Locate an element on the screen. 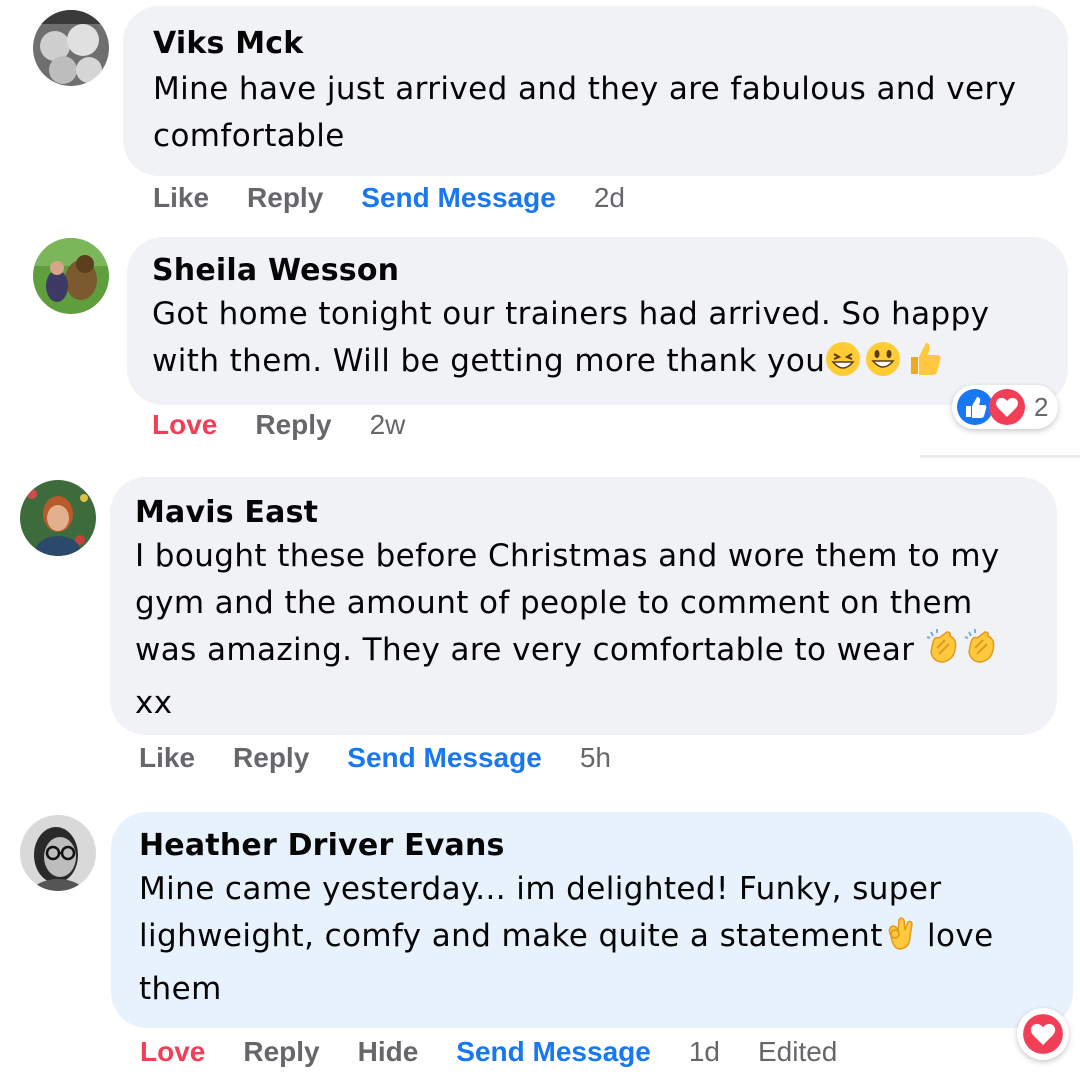 The height and width of the screenshot is (1080, 1080). hide-button: Hide is located at coordinates (388, 1052).